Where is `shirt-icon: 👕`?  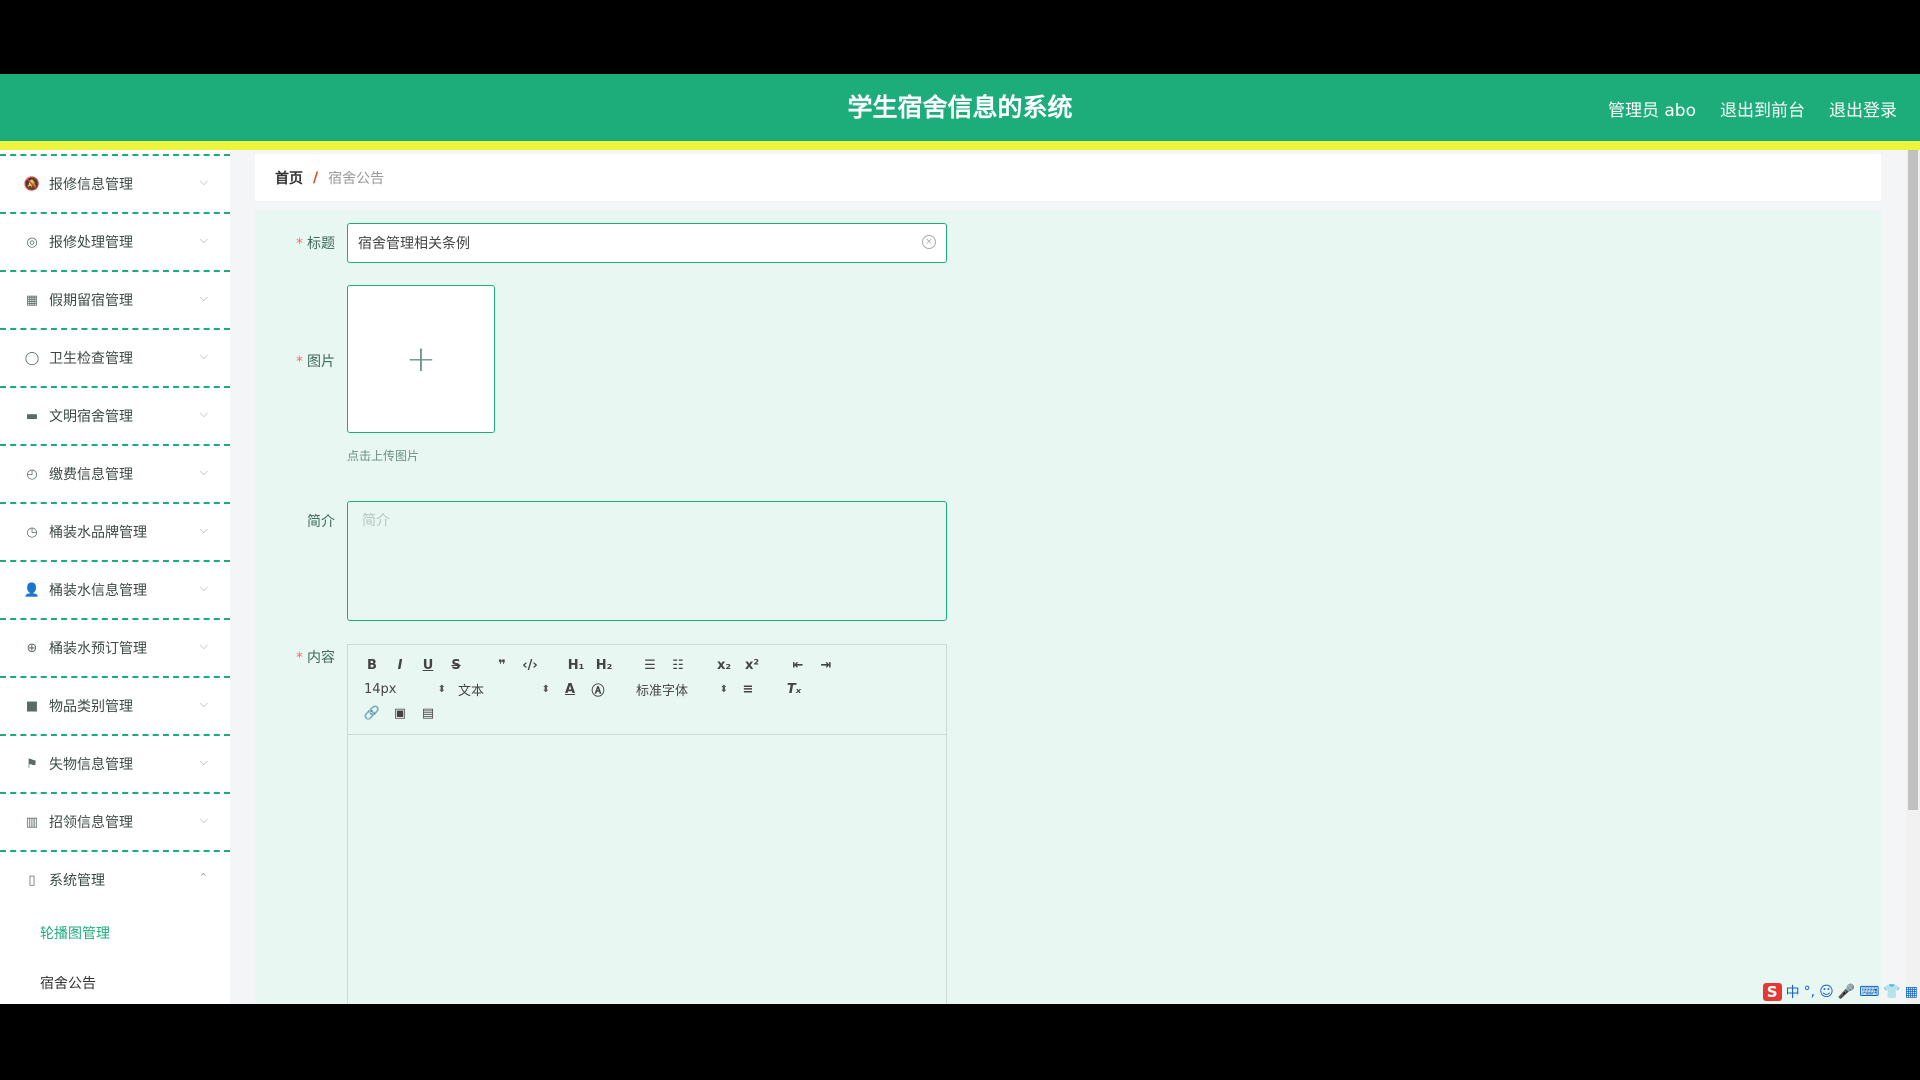
shirt-icon: 👕 is located at coordinates (1891, 992).